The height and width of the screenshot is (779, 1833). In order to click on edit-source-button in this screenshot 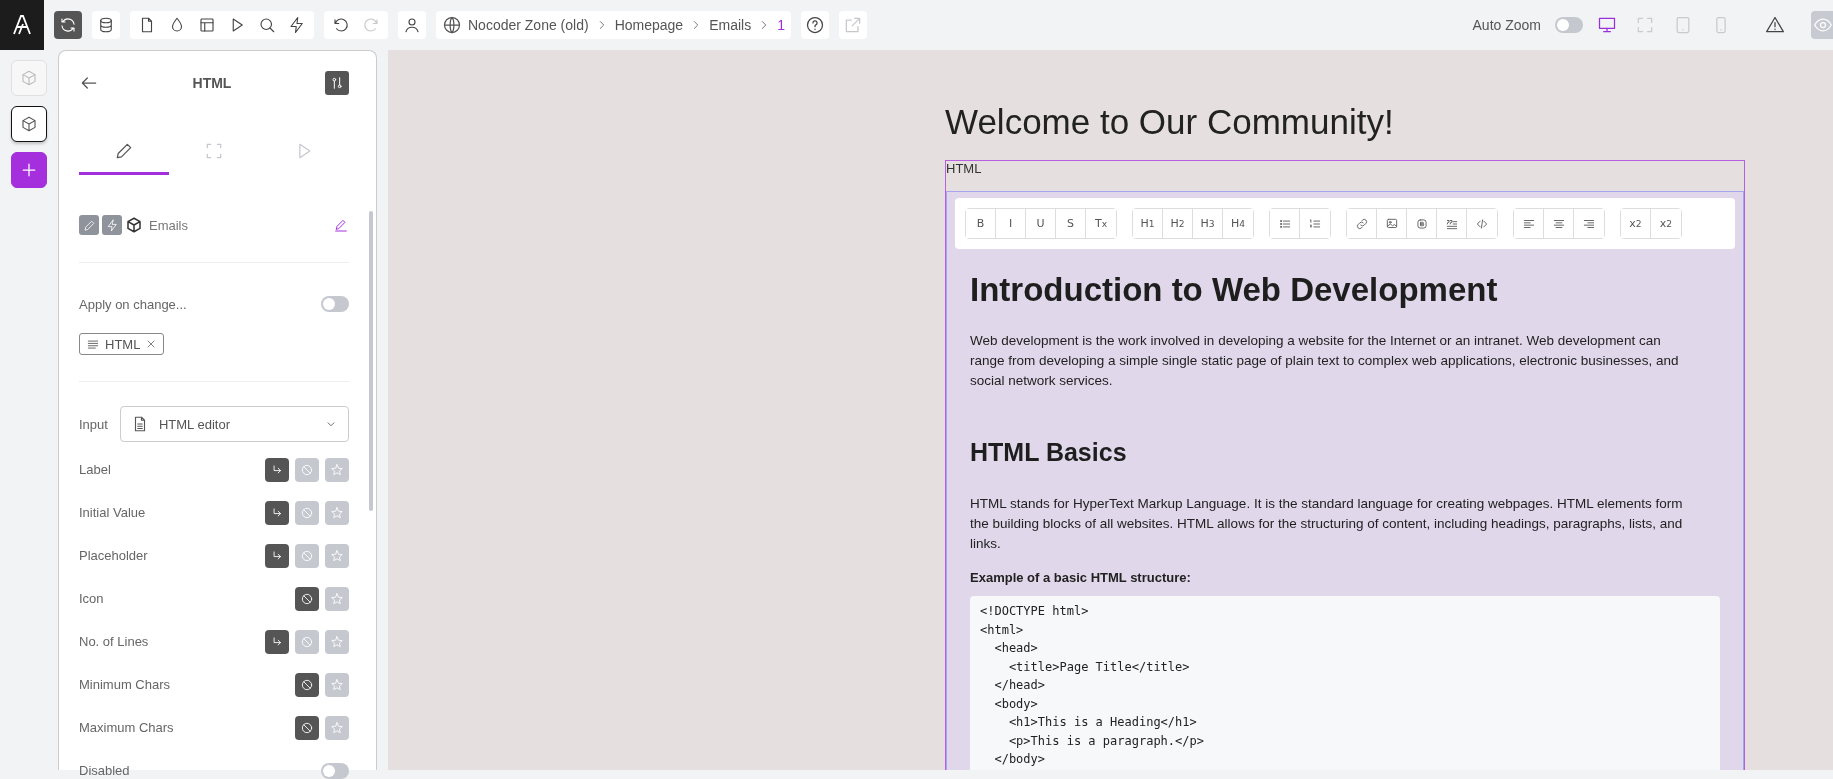, I will do `click(341, 225)`.